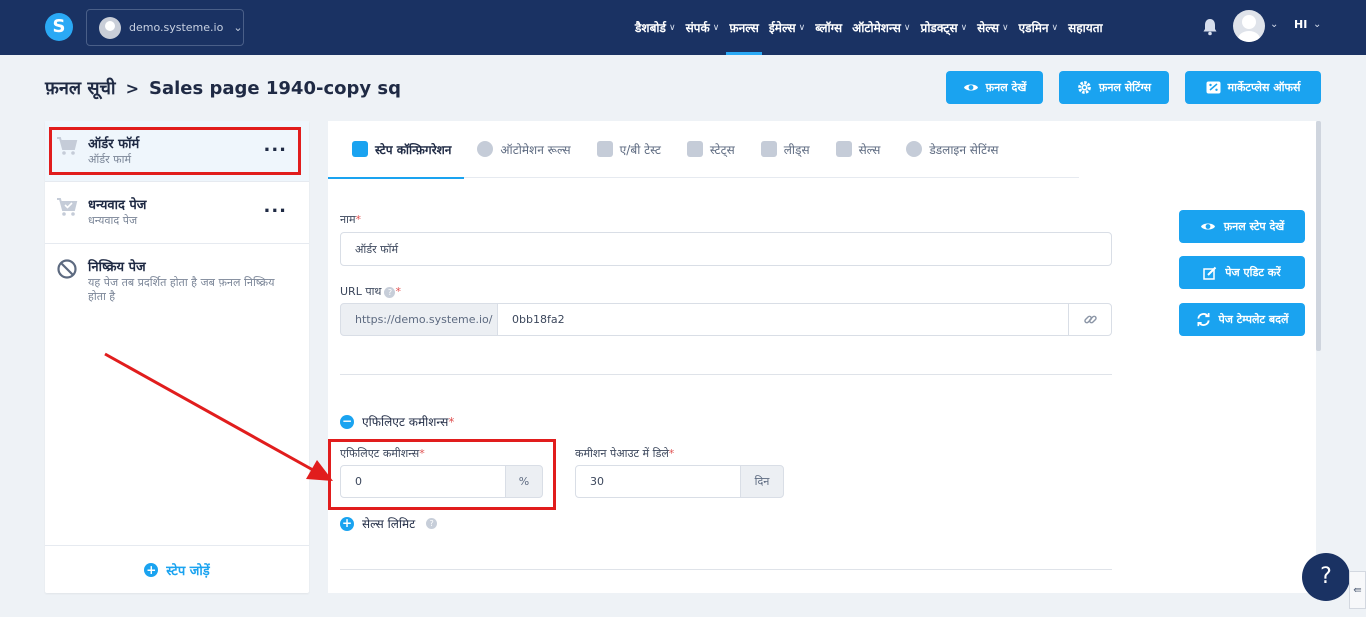 This screenshot has height=617, width=1366. I want to click on funnel-settings-button: फ़नल सेटिंग्स, so click(1114, 87).